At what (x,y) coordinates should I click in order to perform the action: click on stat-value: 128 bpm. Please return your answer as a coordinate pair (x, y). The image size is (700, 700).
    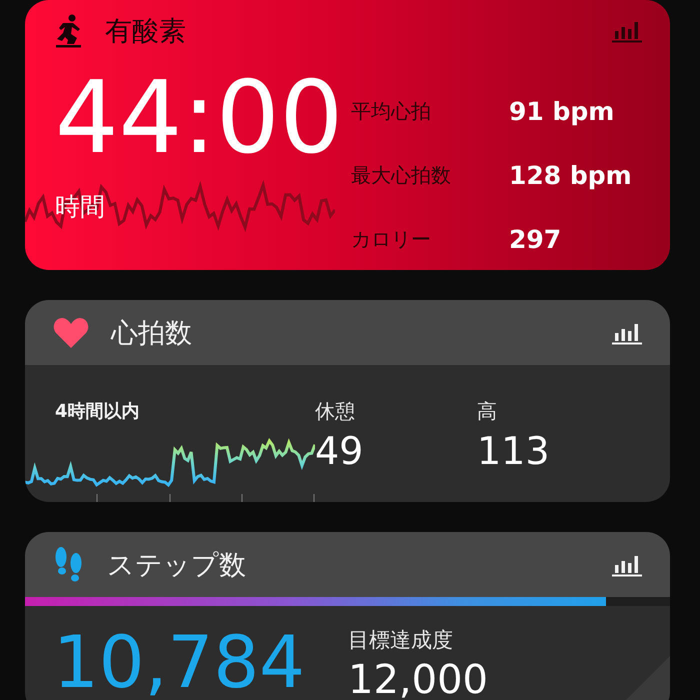
    Looking at the image, I should click on (570, 176).